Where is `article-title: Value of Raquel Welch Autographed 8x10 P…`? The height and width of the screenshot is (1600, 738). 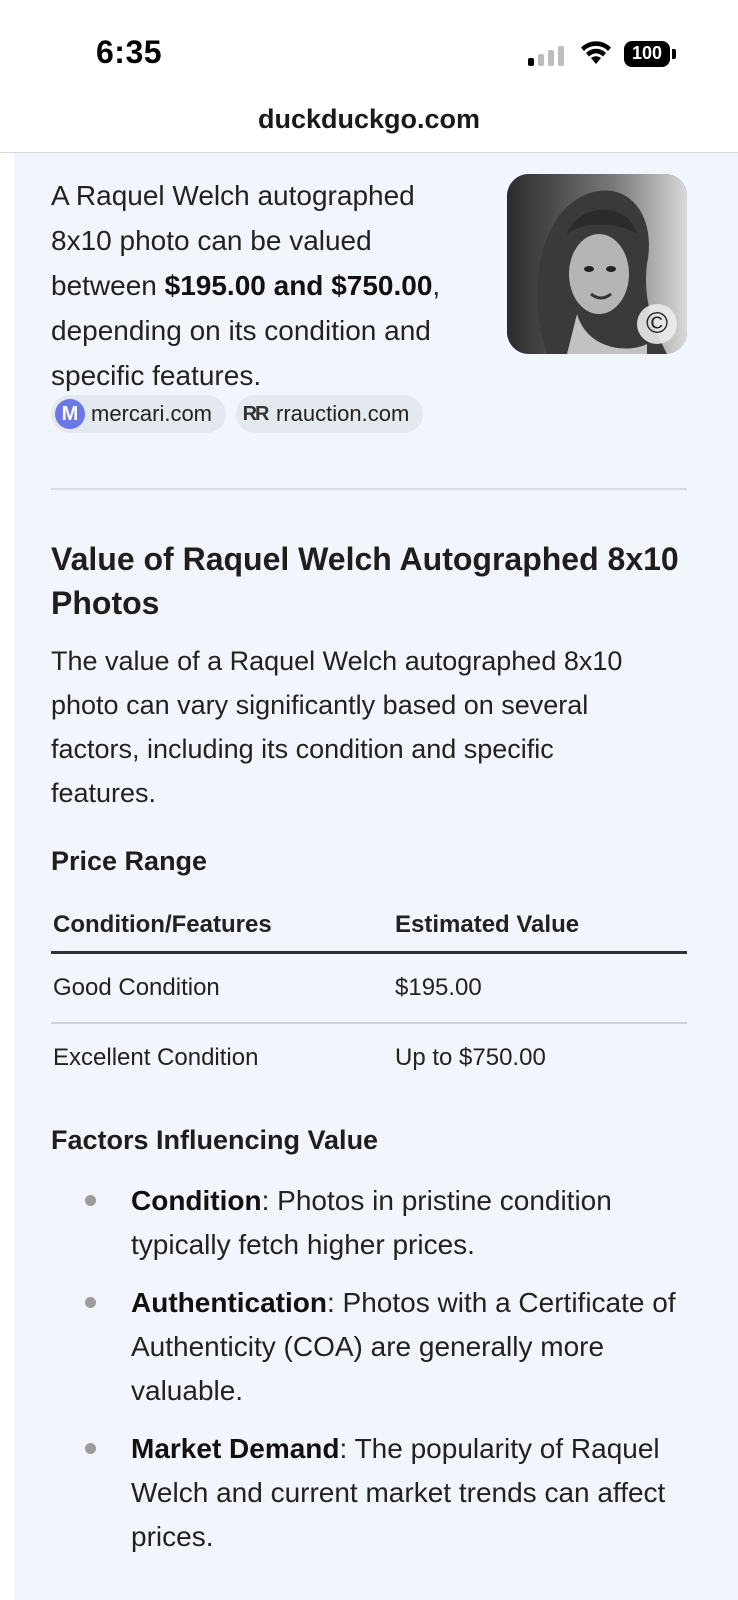
article-title: Value of Raquel Welch Autographed 8x10 P… is located at coordinates (365, 581).